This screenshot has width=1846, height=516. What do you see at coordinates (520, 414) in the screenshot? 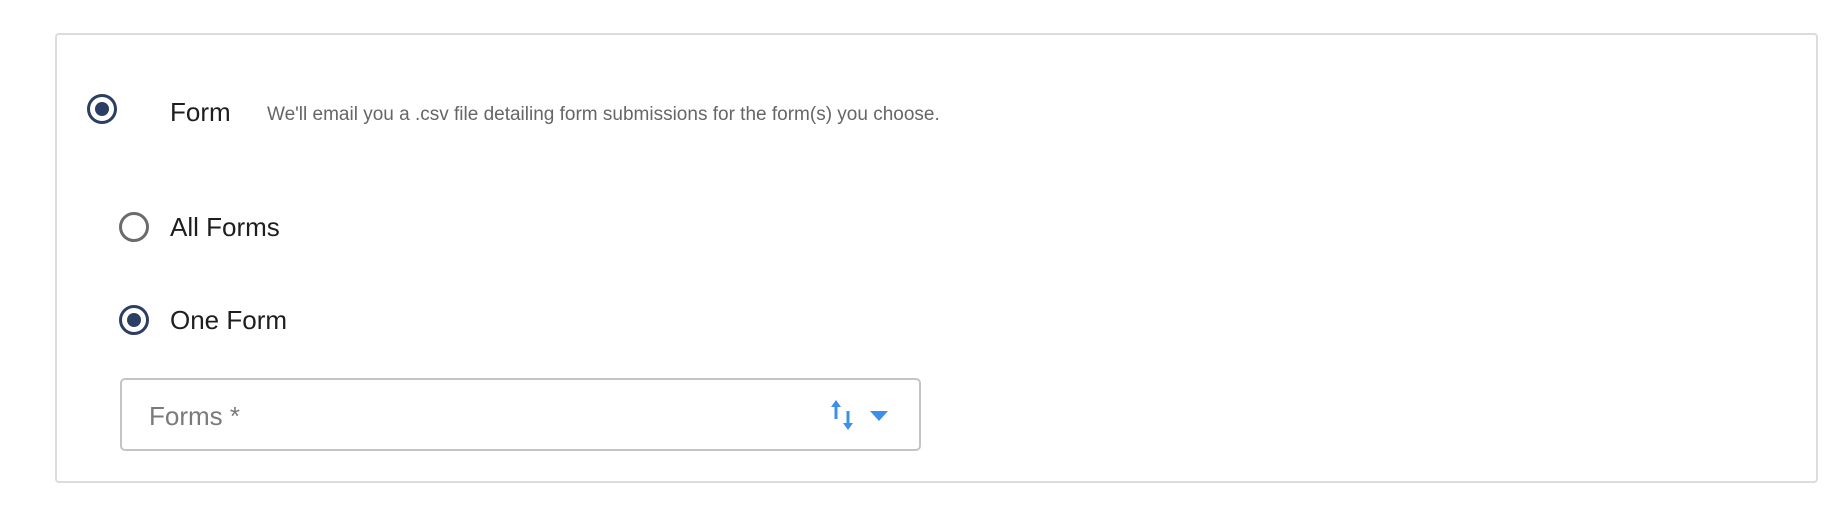
I see `forms-select: Forms *` at bounding box center [520, 414].